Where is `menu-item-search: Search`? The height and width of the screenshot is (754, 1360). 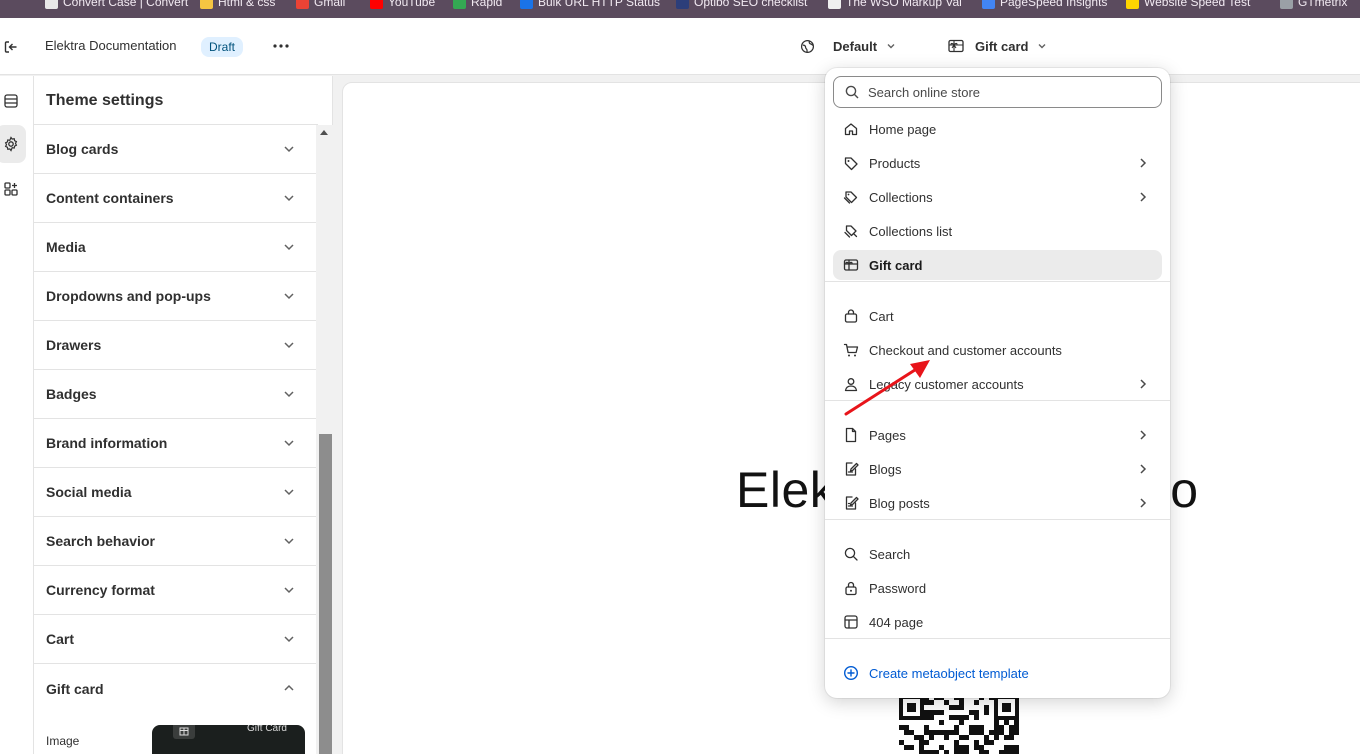
menu-item-search: Search is located at coordinates (997, 554).